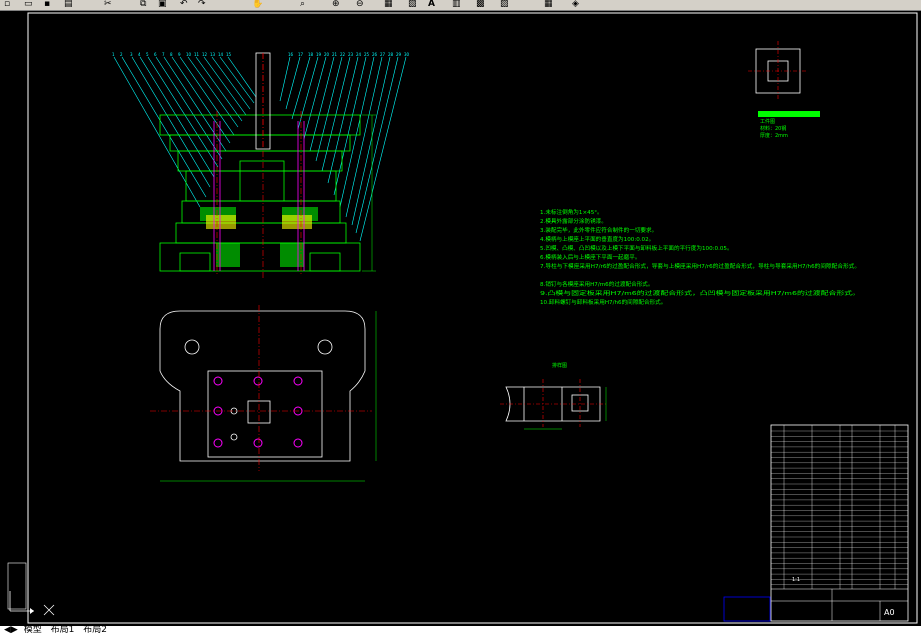 Image resolution: width=921 pixels, height=635 pixels. What do you see at coordinates (369, 193) in the screenshot?
I see `height-dimension` at bounding box center [369, 193].